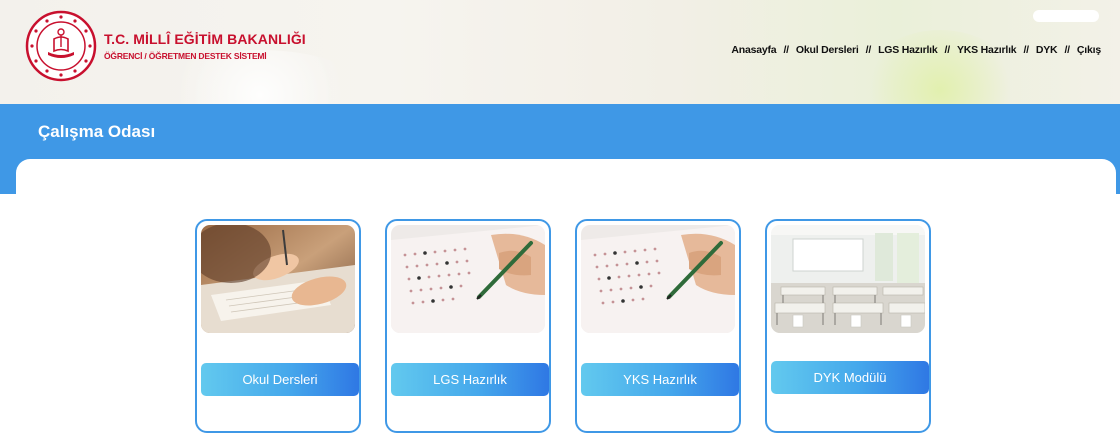 The height and width of the screenshot is (441, 1120). I want to click on page-title: Çalışma Odası, so click(97, 131).